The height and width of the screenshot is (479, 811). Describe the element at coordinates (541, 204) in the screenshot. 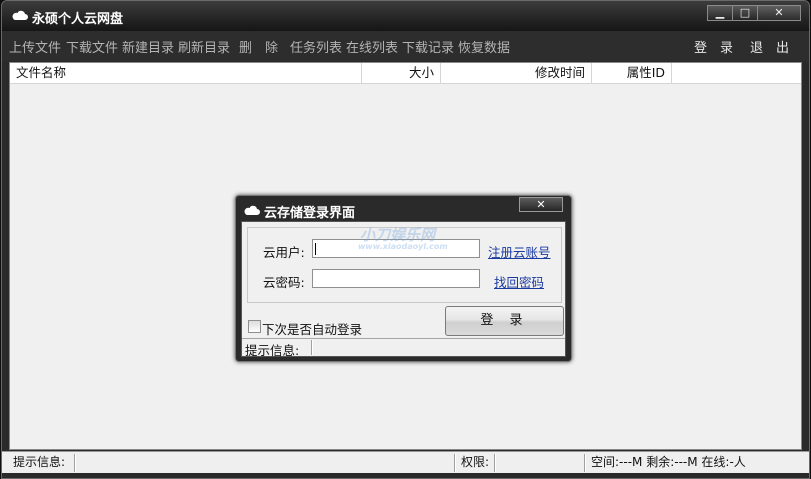

I see `dialog-close-button: ✕` at that location.